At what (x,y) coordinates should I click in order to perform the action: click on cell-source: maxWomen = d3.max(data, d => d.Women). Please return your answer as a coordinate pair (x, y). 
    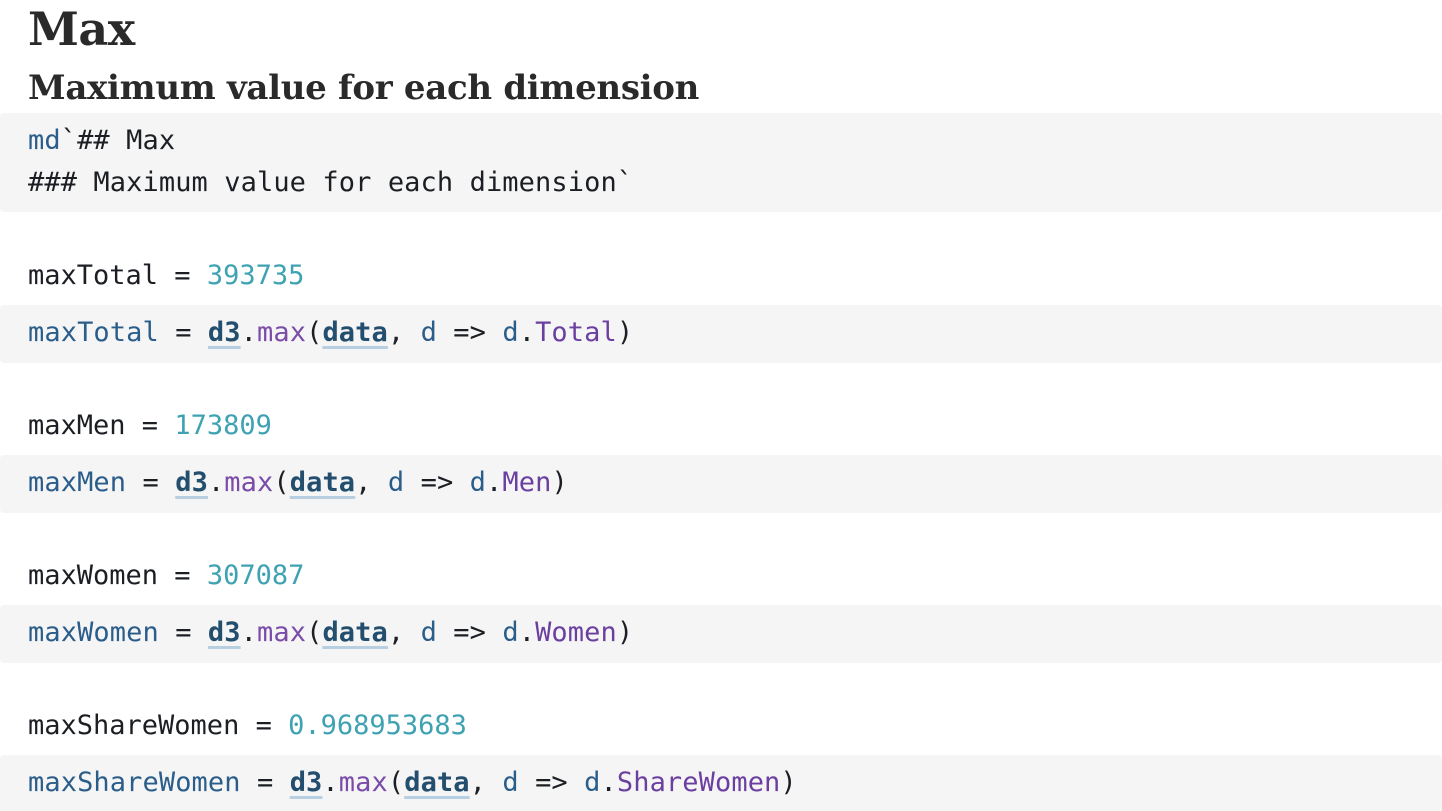
    Looking at the image, I should click on (721, 634).